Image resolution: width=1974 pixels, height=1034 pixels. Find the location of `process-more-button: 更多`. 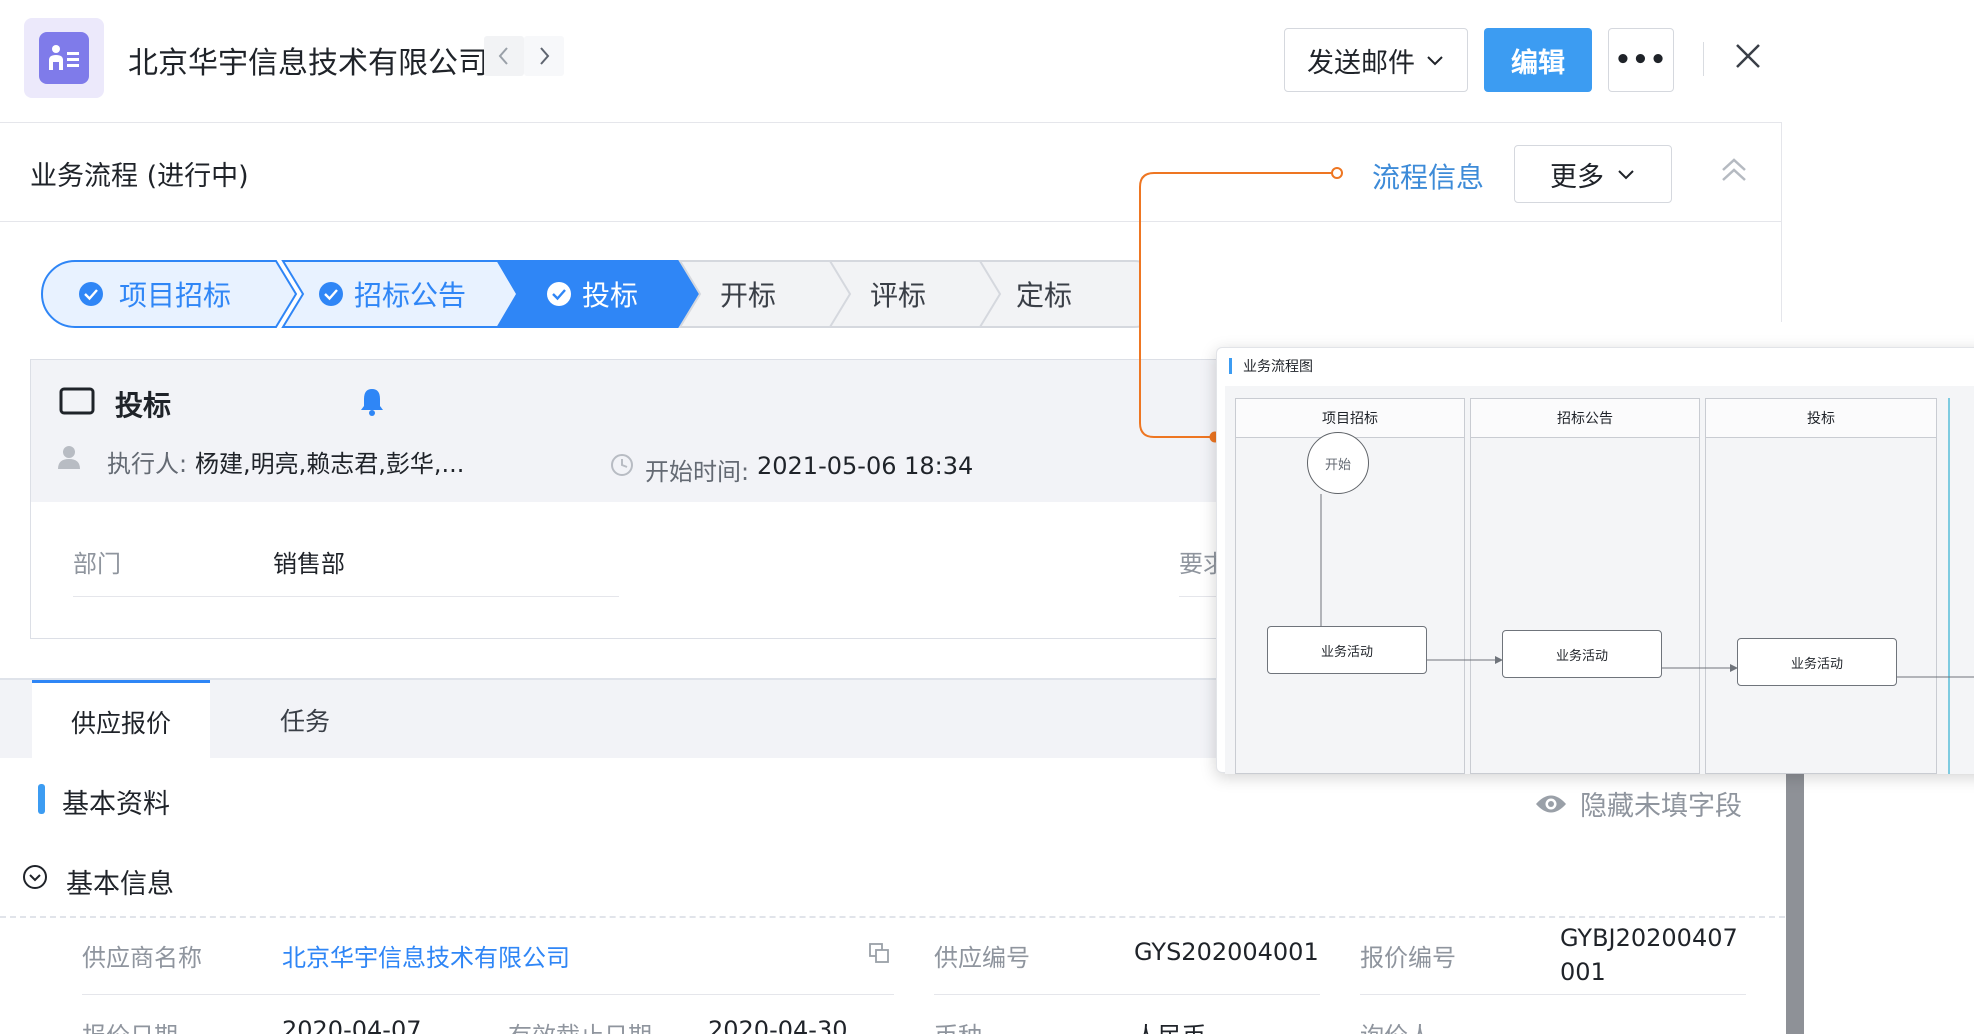

process-more-button: 更多 is located at coordinates (1593, 174).